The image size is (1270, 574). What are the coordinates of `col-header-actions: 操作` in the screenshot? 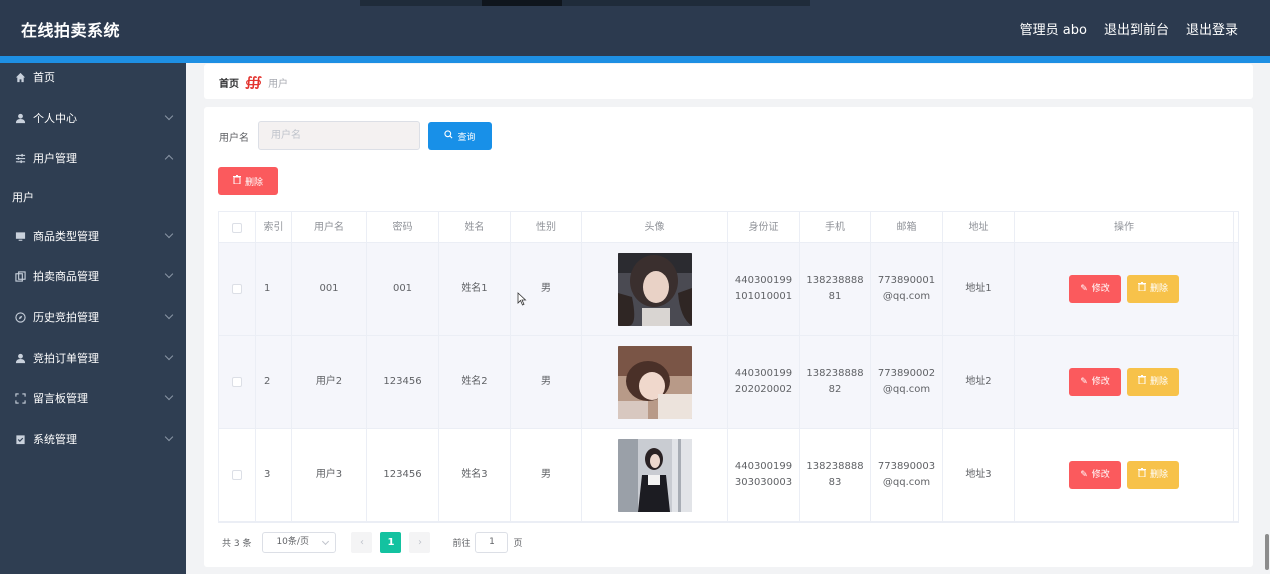 It's located at (1124, 227).